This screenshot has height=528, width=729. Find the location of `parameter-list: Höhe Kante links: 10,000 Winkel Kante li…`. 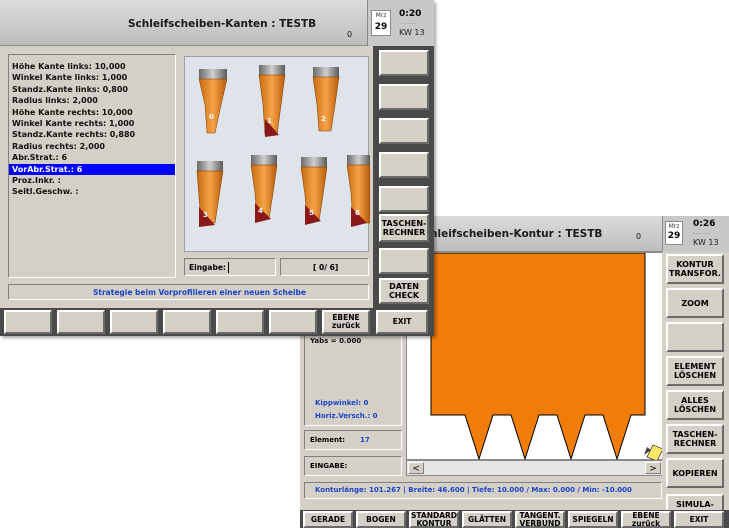

parameter-list: Höhe Kante links: 10,000 Winkel Kante li… is located at coordinates (92, 166).